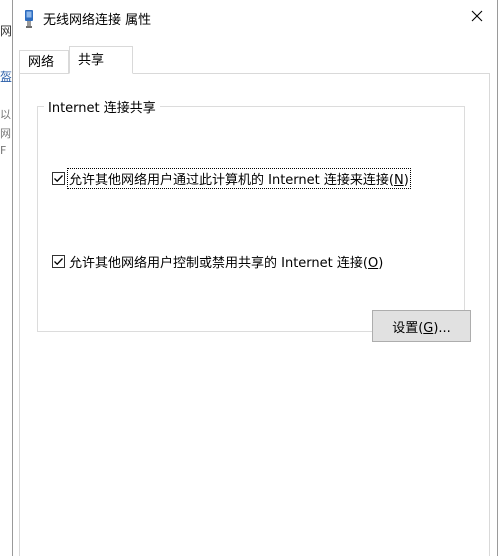  I want to click on tab-sharing: 共享, so click(101, 60).